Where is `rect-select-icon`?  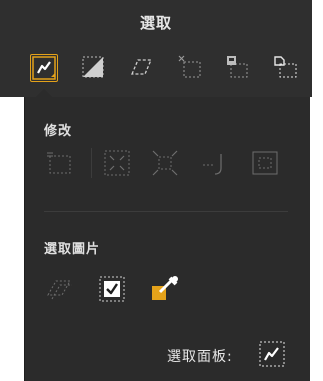
rect-select-icon is located at coordinates (93, 67).